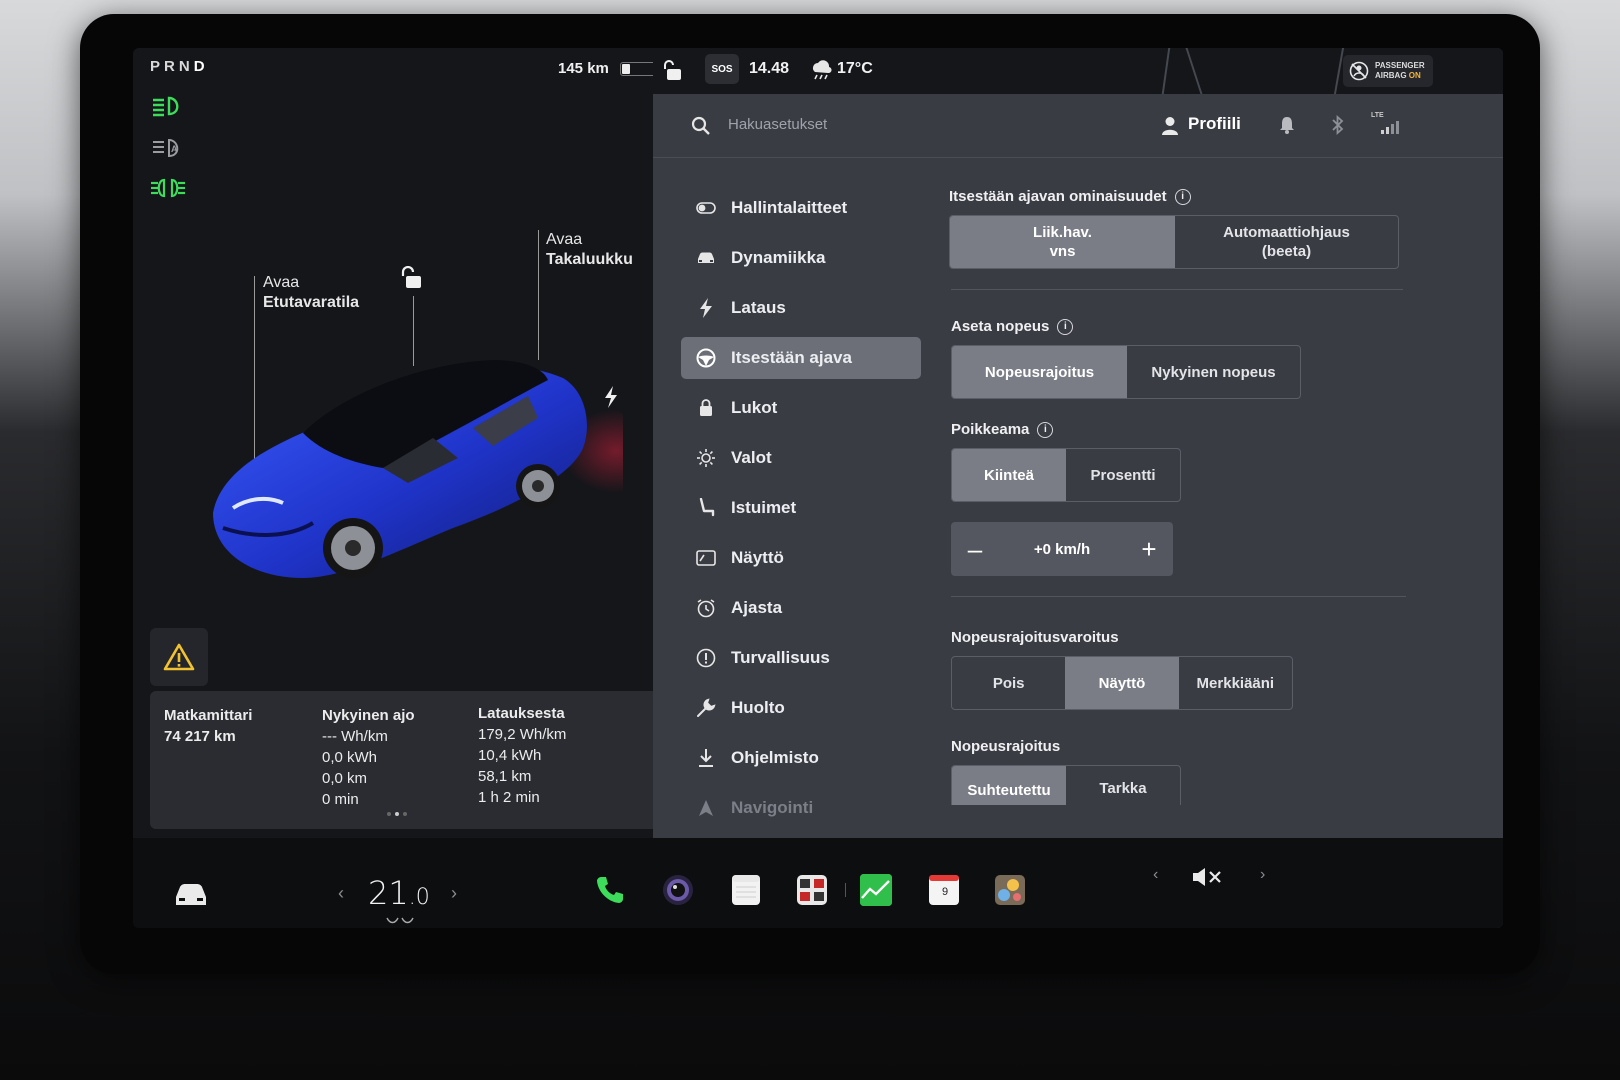 Image resolution: width=1620 pixels, height=1080 pixels. What do you see at coordinates (845, 890) in the screenshot?
I see `dock-separator` at bounding box center [845, 890].